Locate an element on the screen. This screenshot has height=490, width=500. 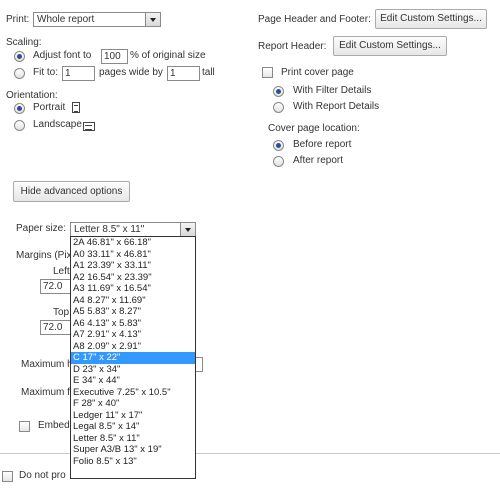
after-report-label: After report is located at coordinates (318, 160).